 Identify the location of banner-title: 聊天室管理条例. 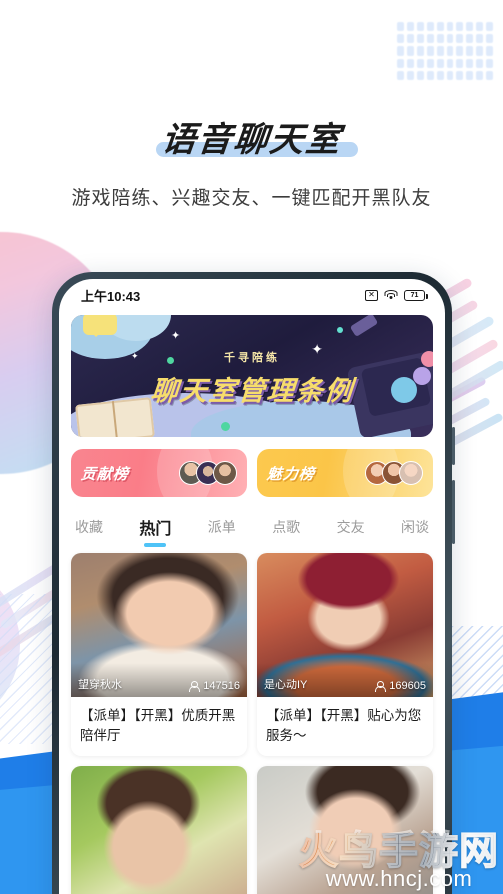
(251, 390).